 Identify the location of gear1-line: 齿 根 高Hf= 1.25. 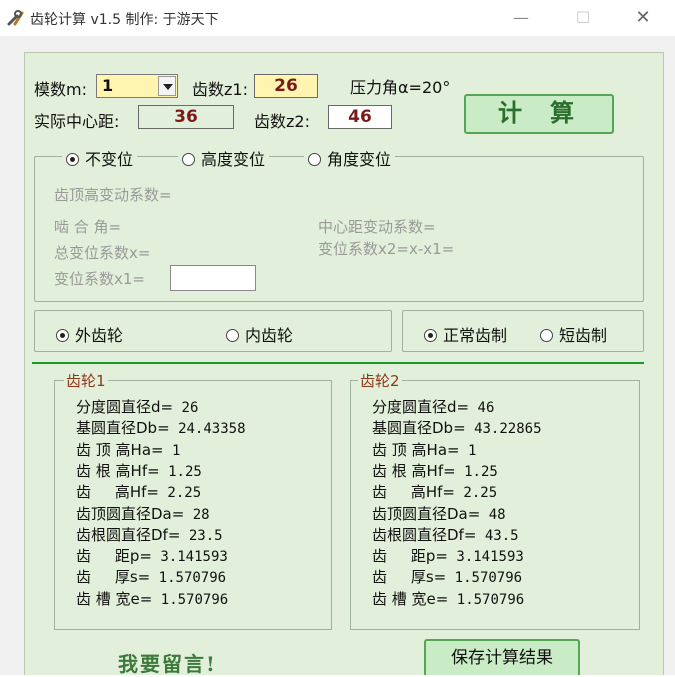
(139, 470).